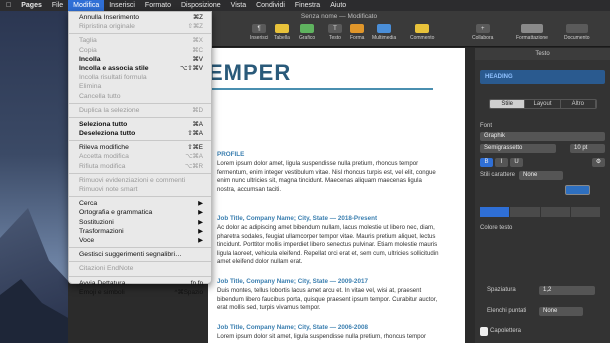 This screenshot has width=610, height=343. Describe the element at coordinates (422, 32) in the screenshot. I see `toolbar-commento-button: Commento` at that location.